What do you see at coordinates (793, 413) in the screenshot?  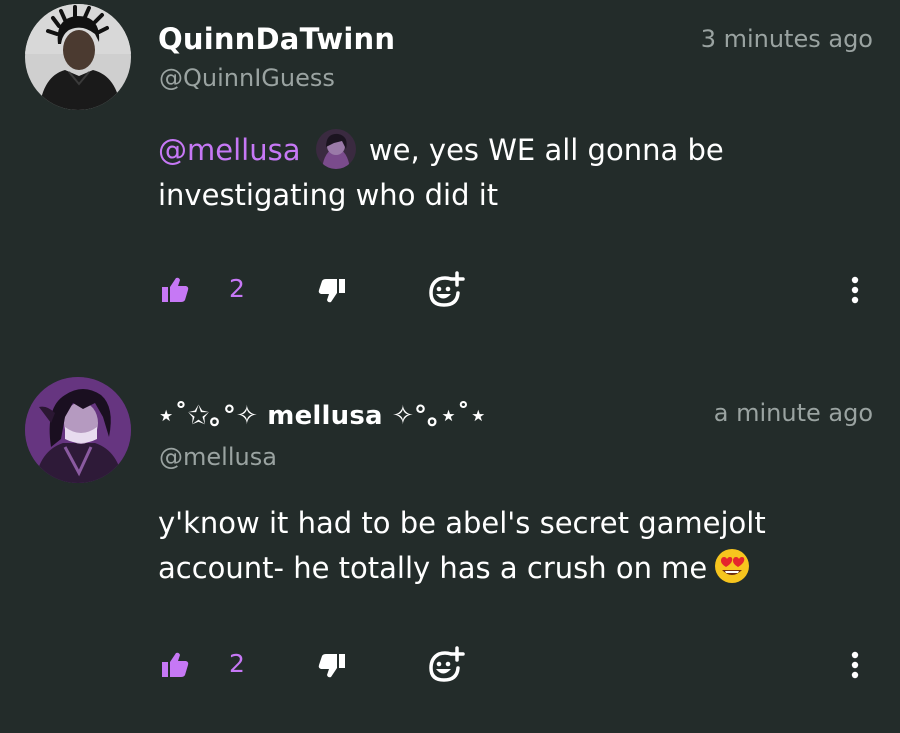 I see `timestamp: a minute ago` at bounding box center [793, 413].